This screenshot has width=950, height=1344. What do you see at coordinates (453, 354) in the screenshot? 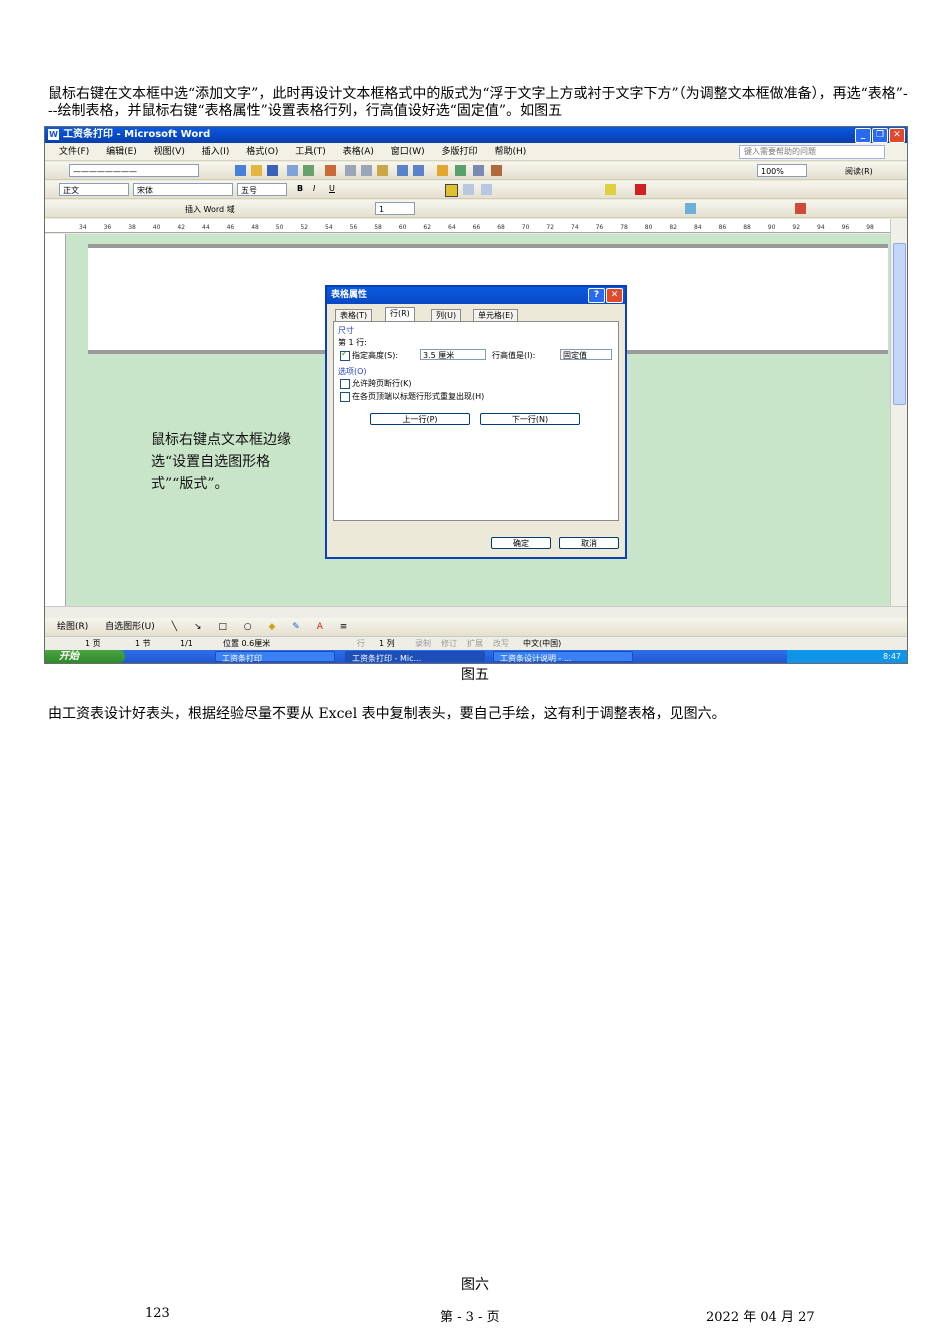
I see `height-input: 3.5 厘米` at bounding box center [453, 354].